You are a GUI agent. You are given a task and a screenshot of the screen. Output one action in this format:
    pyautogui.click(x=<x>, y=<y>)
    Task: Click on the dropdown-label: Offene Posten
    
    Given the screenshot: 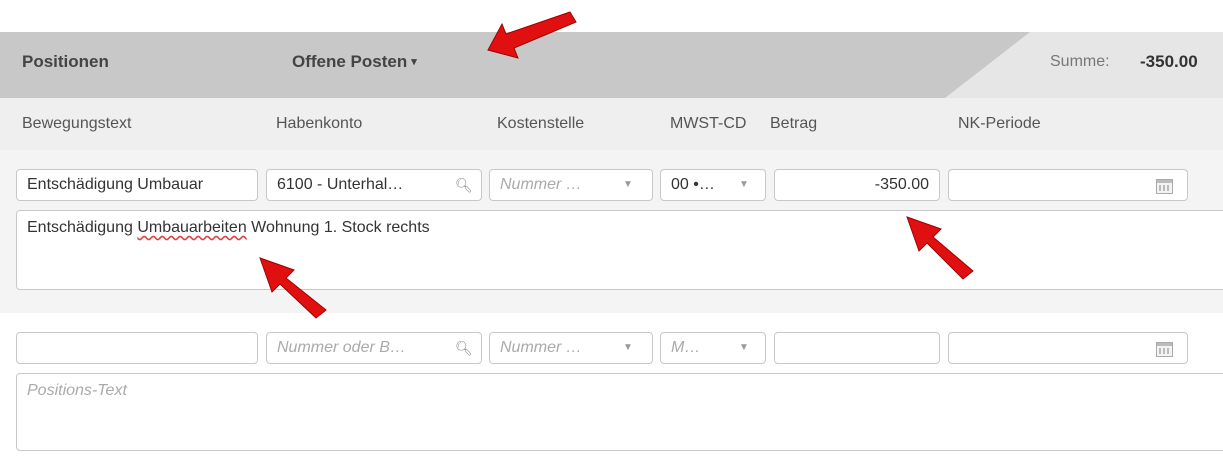 What is the action you would take?
    pyautogui.click(x=350, y=61)
    